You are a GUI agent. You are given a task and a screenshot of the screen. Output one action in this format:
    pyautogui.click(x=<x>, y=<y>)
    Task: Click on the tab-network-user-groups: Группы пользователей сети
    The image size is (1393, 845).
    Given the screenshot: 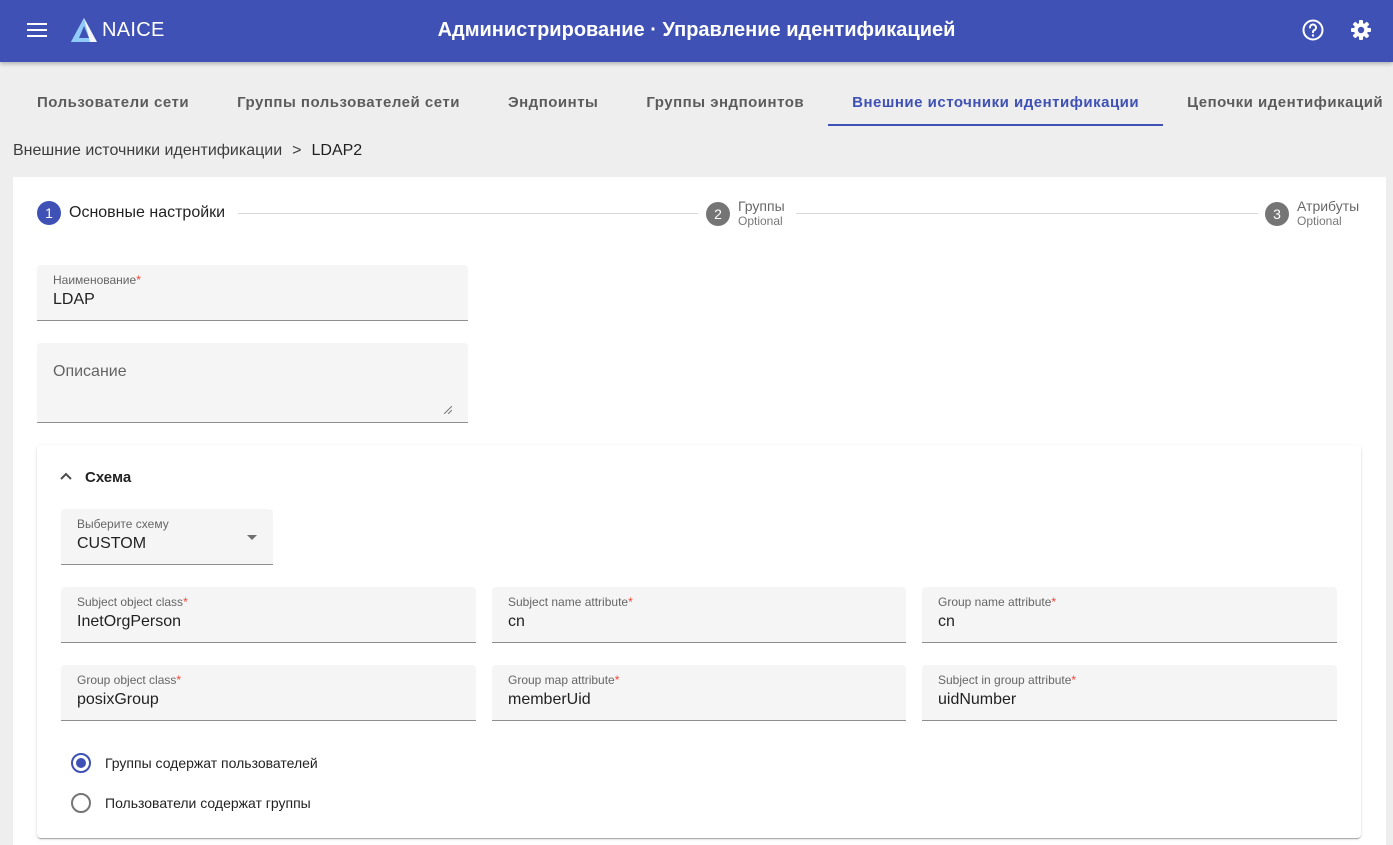 What is the action you would take?
    pyautogui.click(x=348, y=102)
    